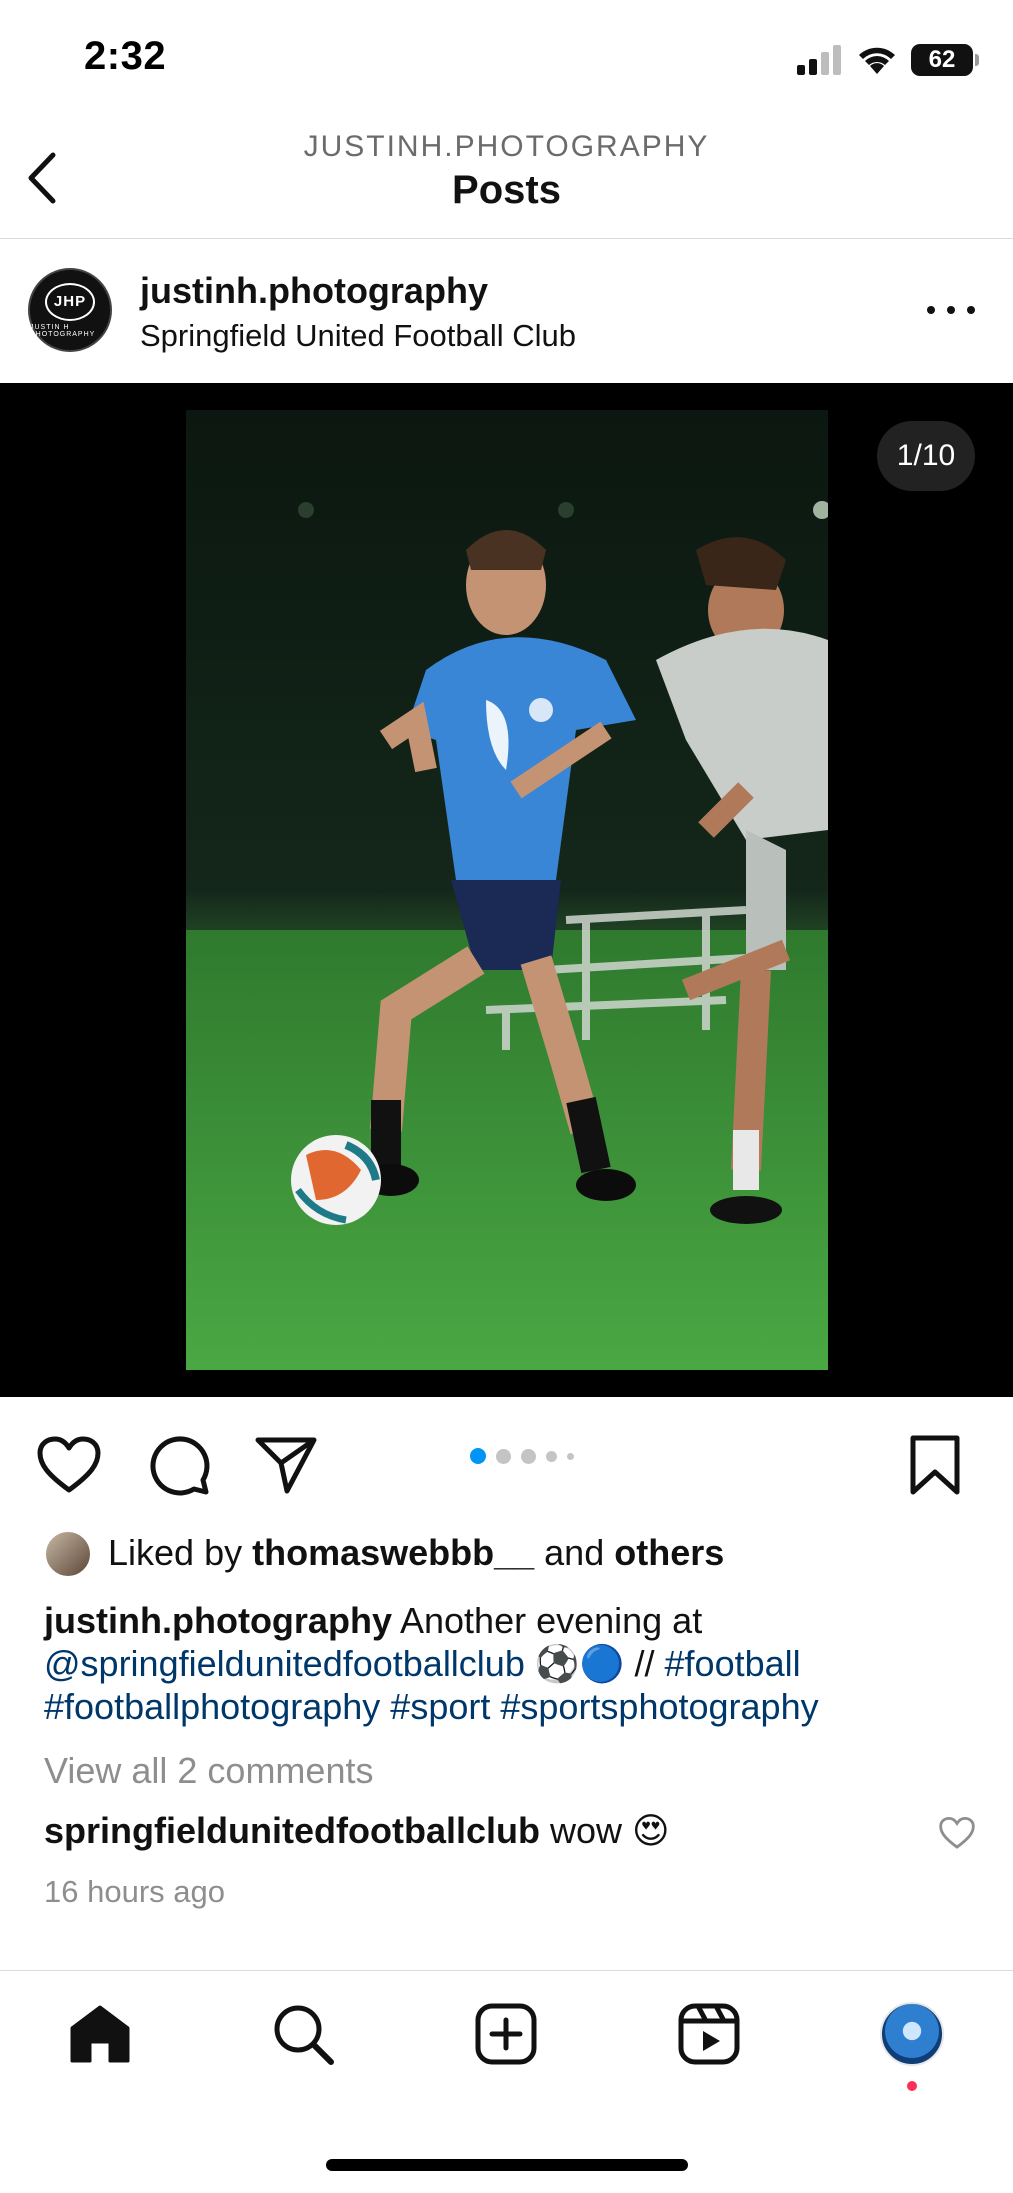 The width and height of the screenshot is (1013, 2193). I want to click on signal-icon, so click(819, 60).